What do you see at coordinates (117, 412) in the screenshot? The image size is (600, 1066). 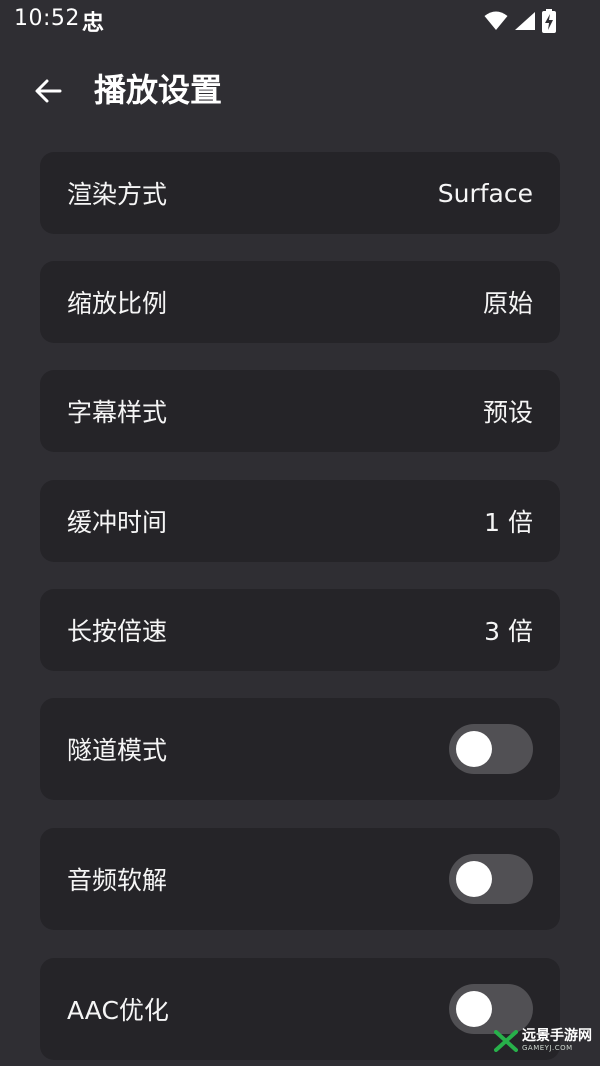 I see `setting-label: 字幕样式` at bounding box center [117, 412].